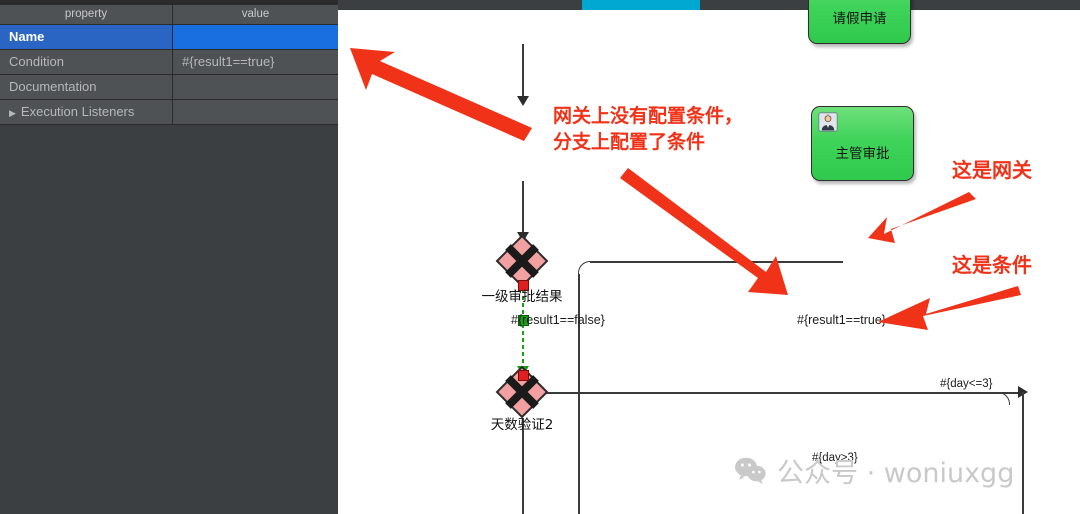  Describe the element at coordinates (523, 375) in the screenshot. I see `gateway2-connection-handle` at that location.